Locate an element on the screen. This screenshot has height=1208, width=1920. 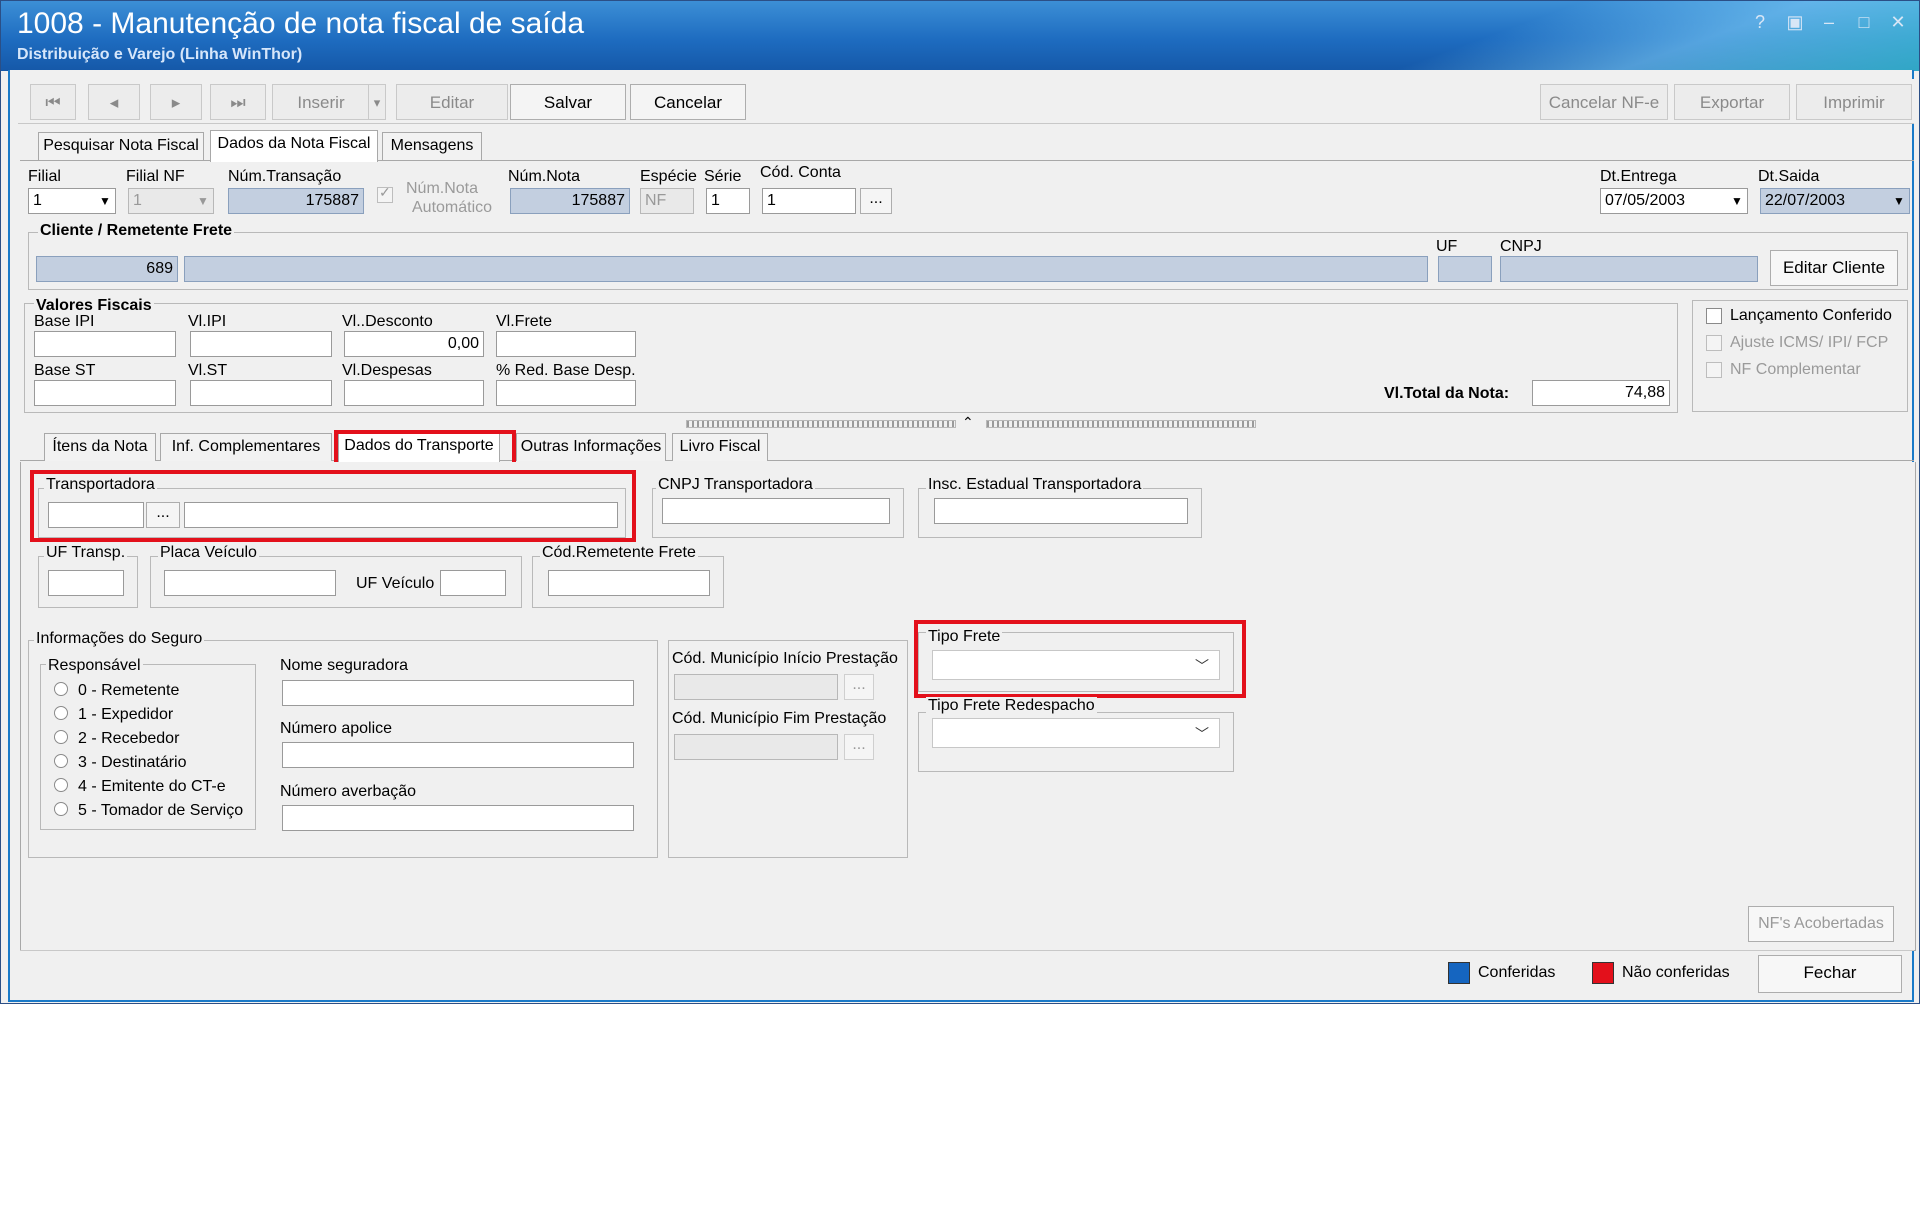
vl-frete-field is located at coordinates (566, 344).